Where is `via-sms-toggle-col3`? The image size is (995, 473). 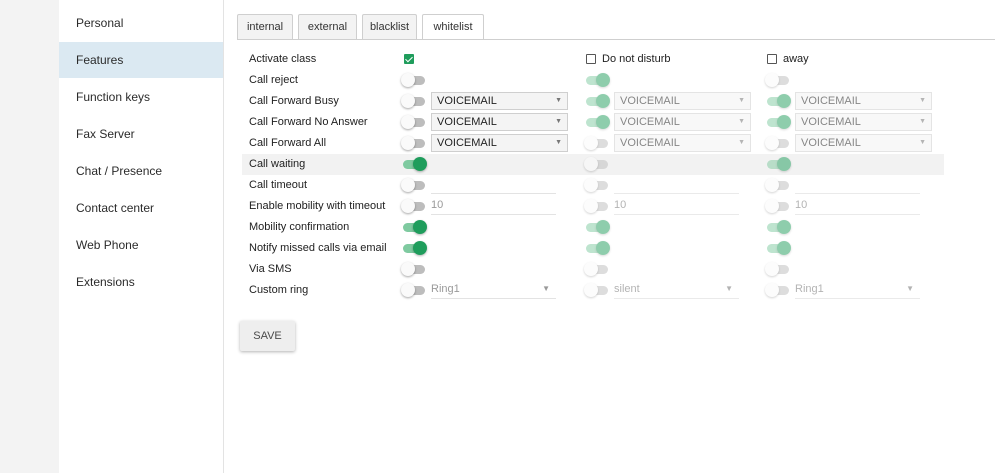
via-sms-toggle-col3 is located at coordinates (778, 269).